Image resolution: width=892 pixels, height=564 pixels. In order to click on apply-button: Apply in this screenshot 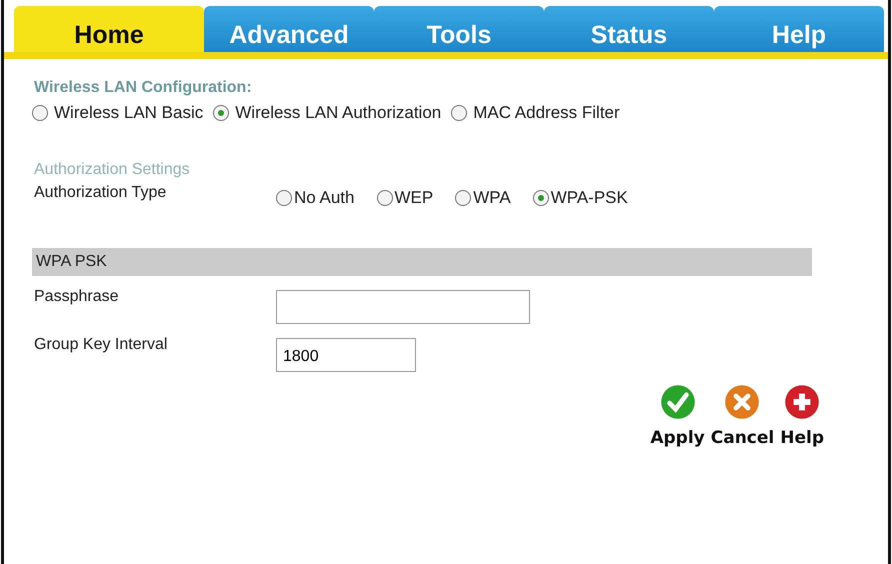, I will do `click(677, 416)`.